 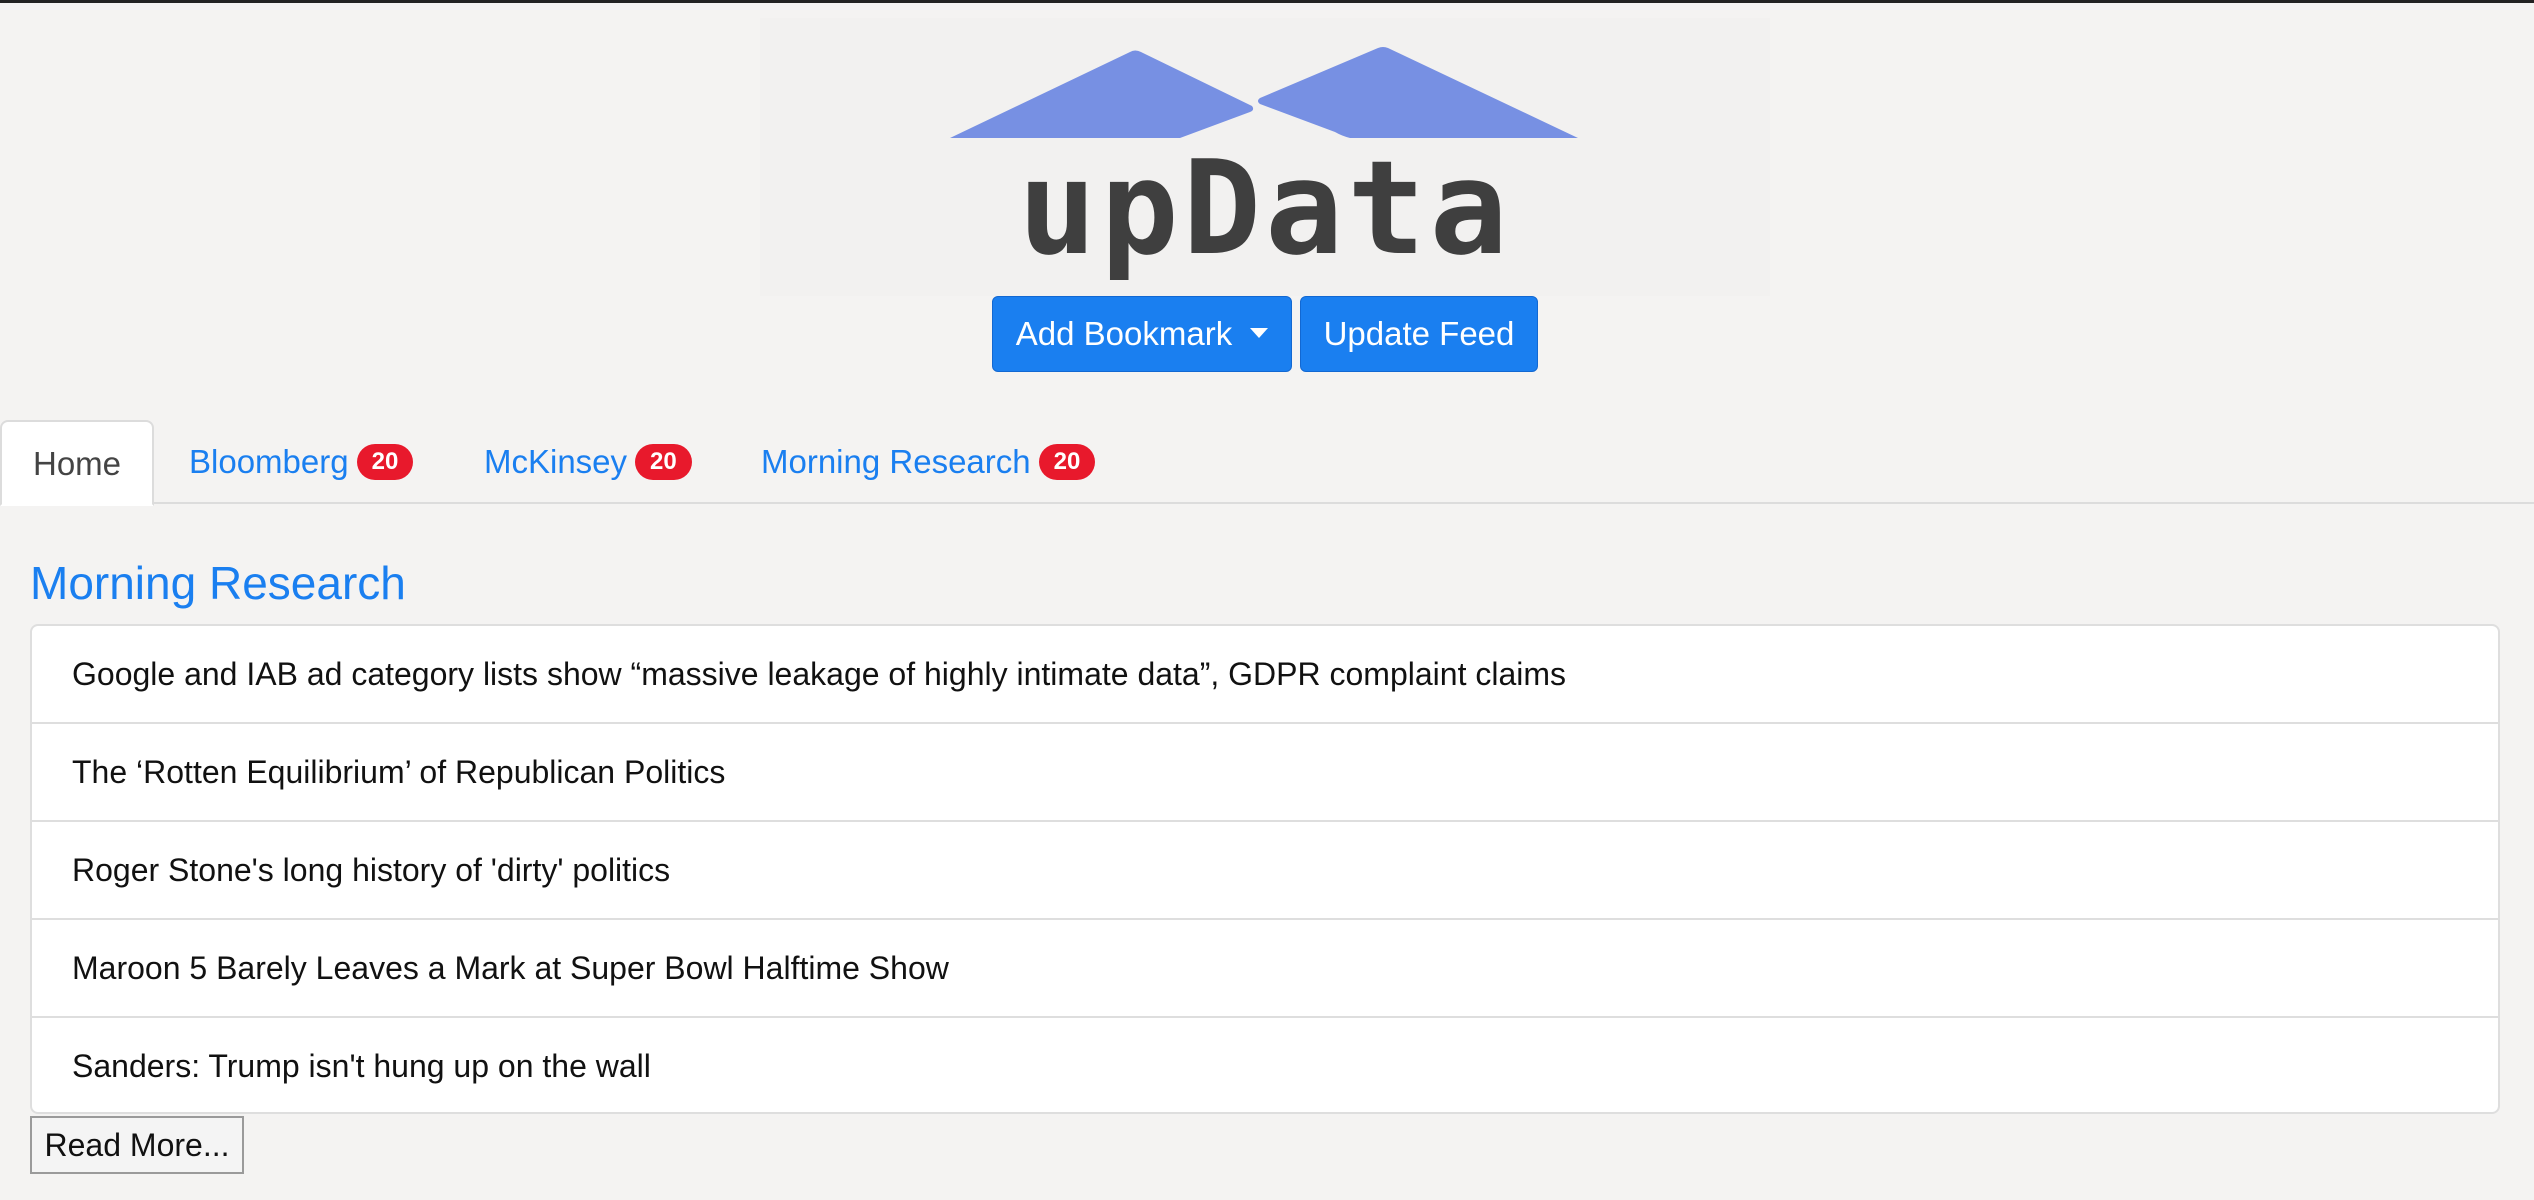 I want to click on logo: upData, so click(x=1265, y=157).